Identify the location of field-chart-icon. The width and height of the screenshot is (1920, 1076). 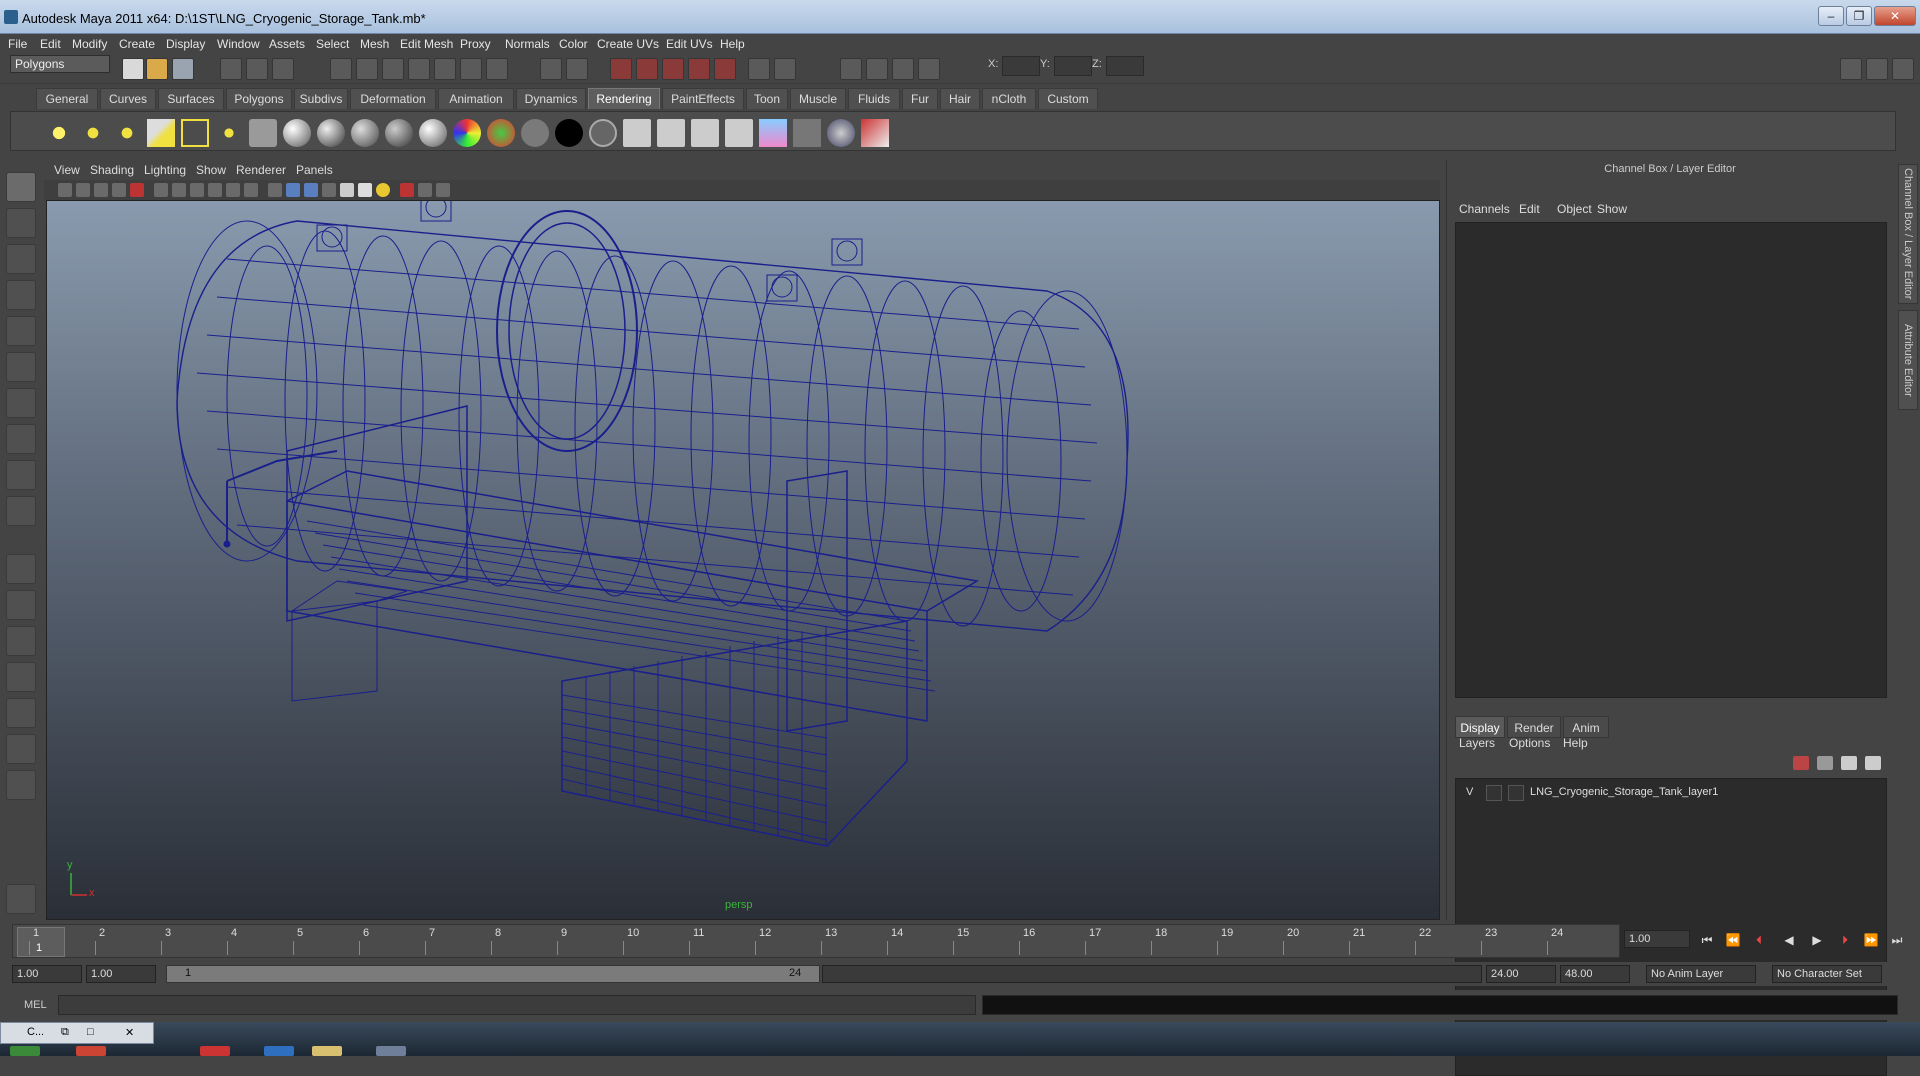
(233, 190).